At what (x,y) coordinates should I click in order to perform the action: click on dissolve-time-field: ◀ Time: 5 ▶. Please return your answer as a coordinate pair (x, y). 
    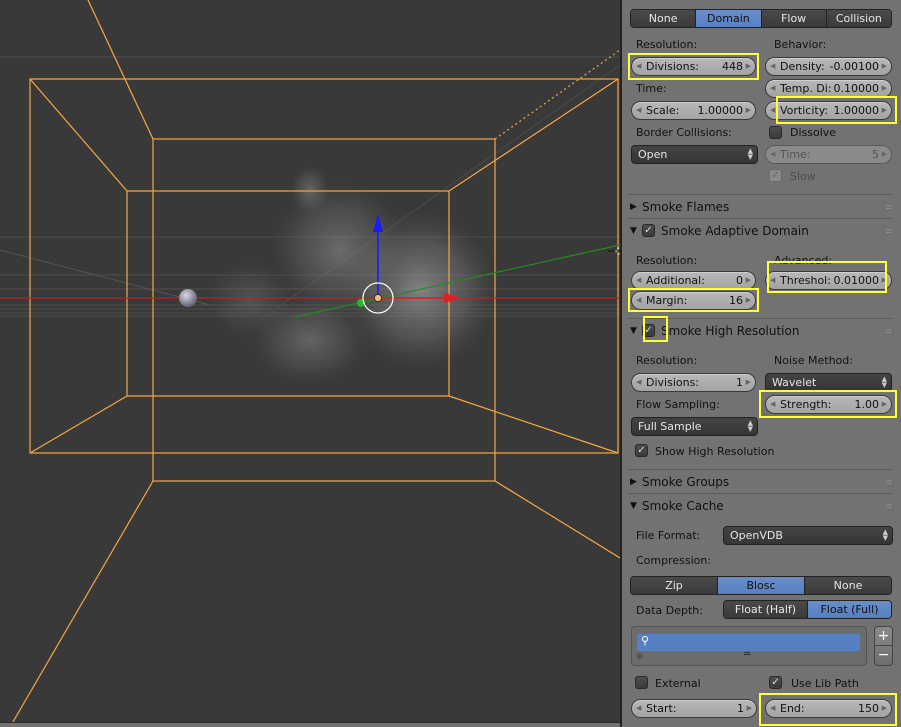
    Looking at the image, I should click on (828, 154).